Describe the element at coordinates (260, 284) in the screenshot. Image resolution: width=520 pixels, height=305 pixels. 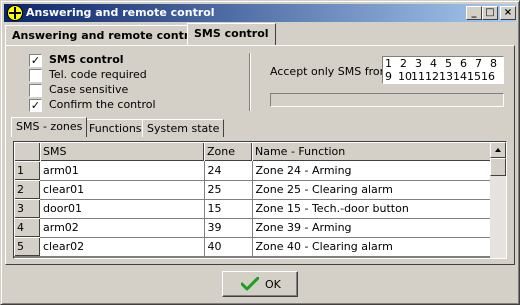
I see `ok-button: OK` at that location.